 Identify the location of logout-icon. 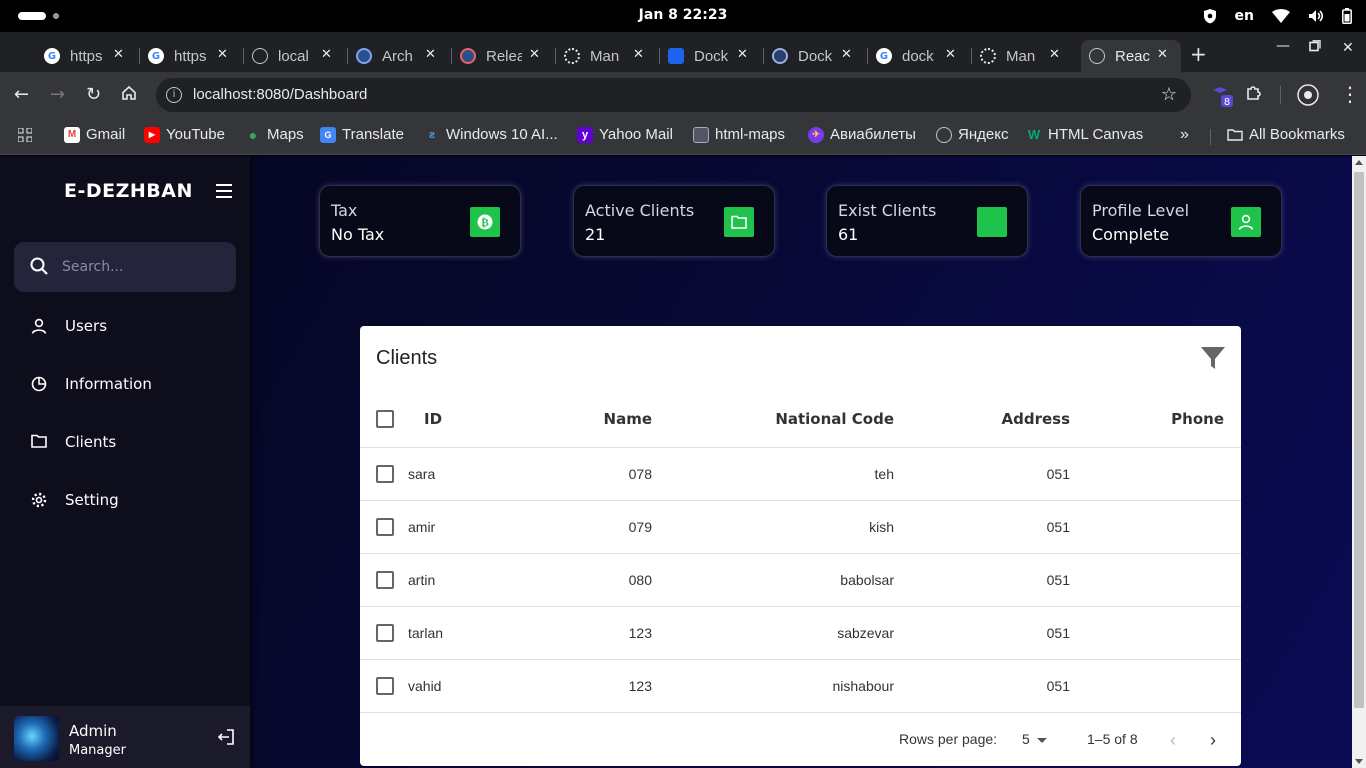
(226, 739).